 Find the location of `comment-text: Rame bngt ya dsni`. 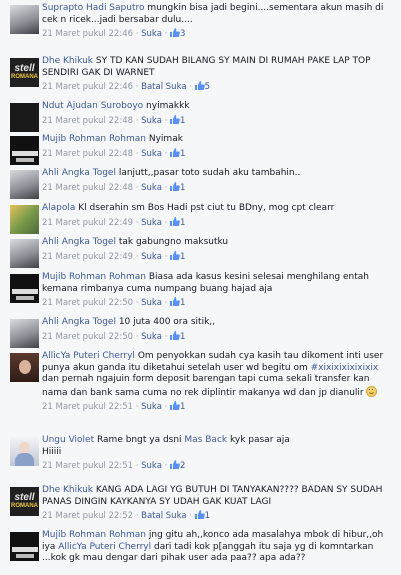

comment-text: Rame bngt ya dsni is located at coordinates (140, 440).